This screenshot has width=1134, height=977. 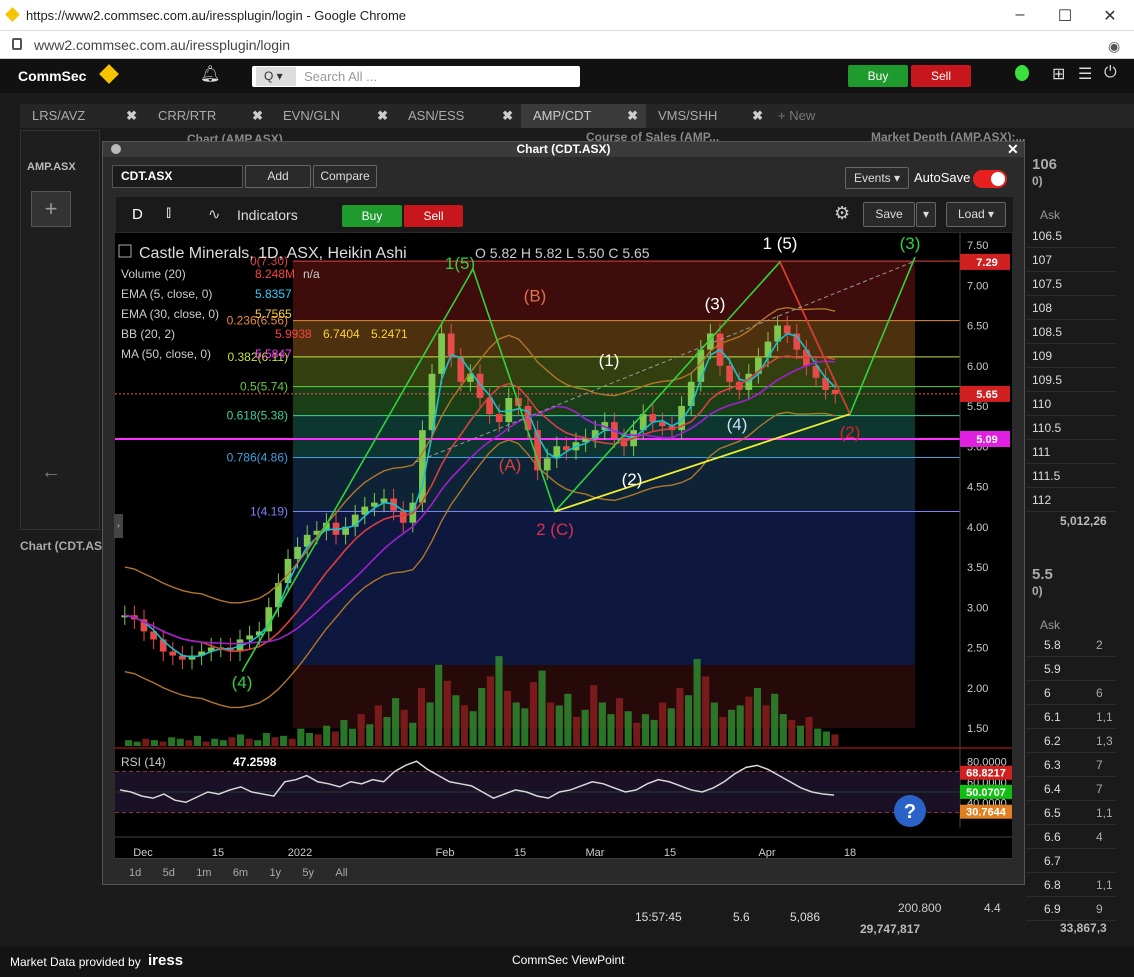 I want to click on footer-data-provider: Market Data provided by, so click(x=75, y=962).